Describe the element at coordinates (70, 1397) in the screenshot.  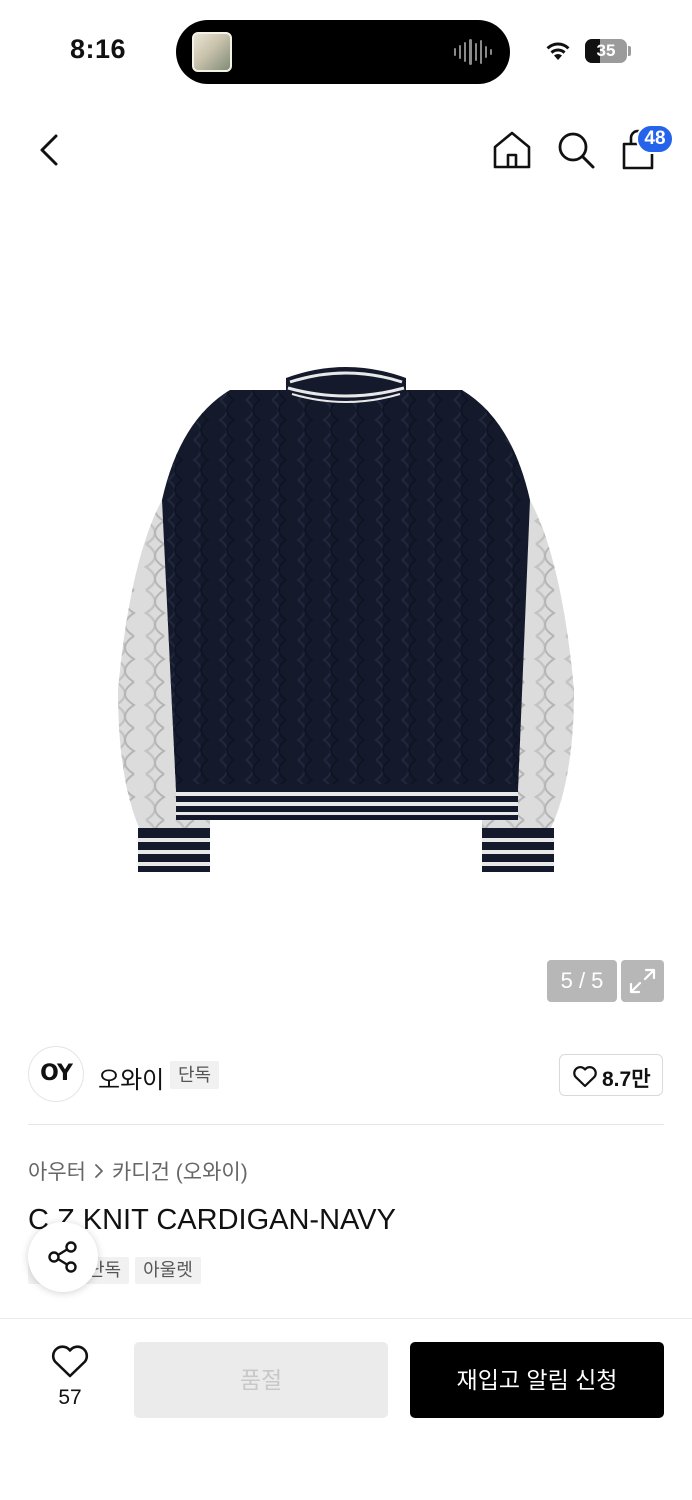
I see `wish-count: 57` at that location.